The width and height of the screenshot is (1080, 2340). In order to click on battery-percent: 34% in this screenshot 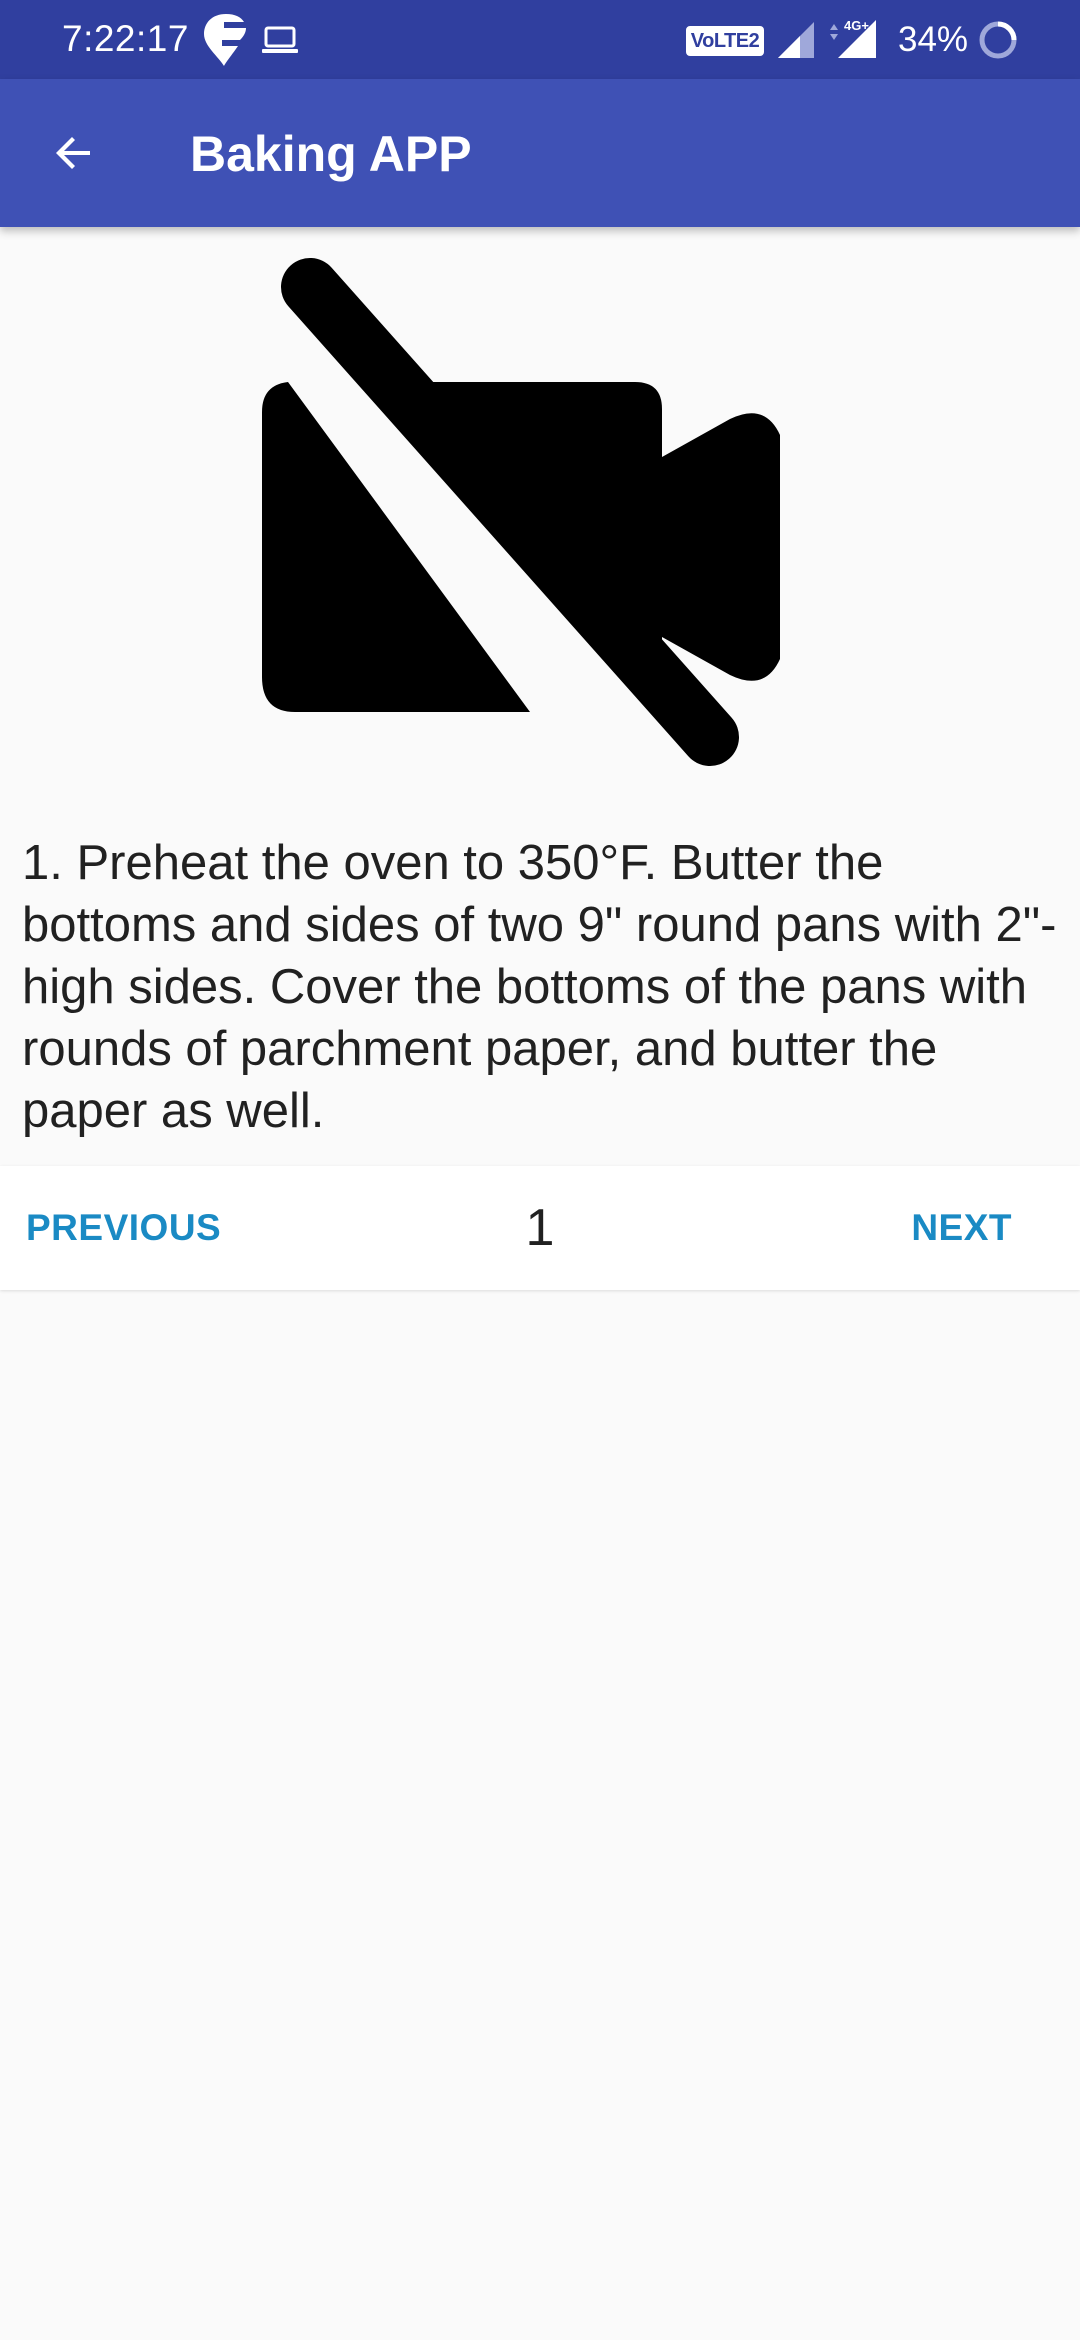, I will do `click(933, 39)`.